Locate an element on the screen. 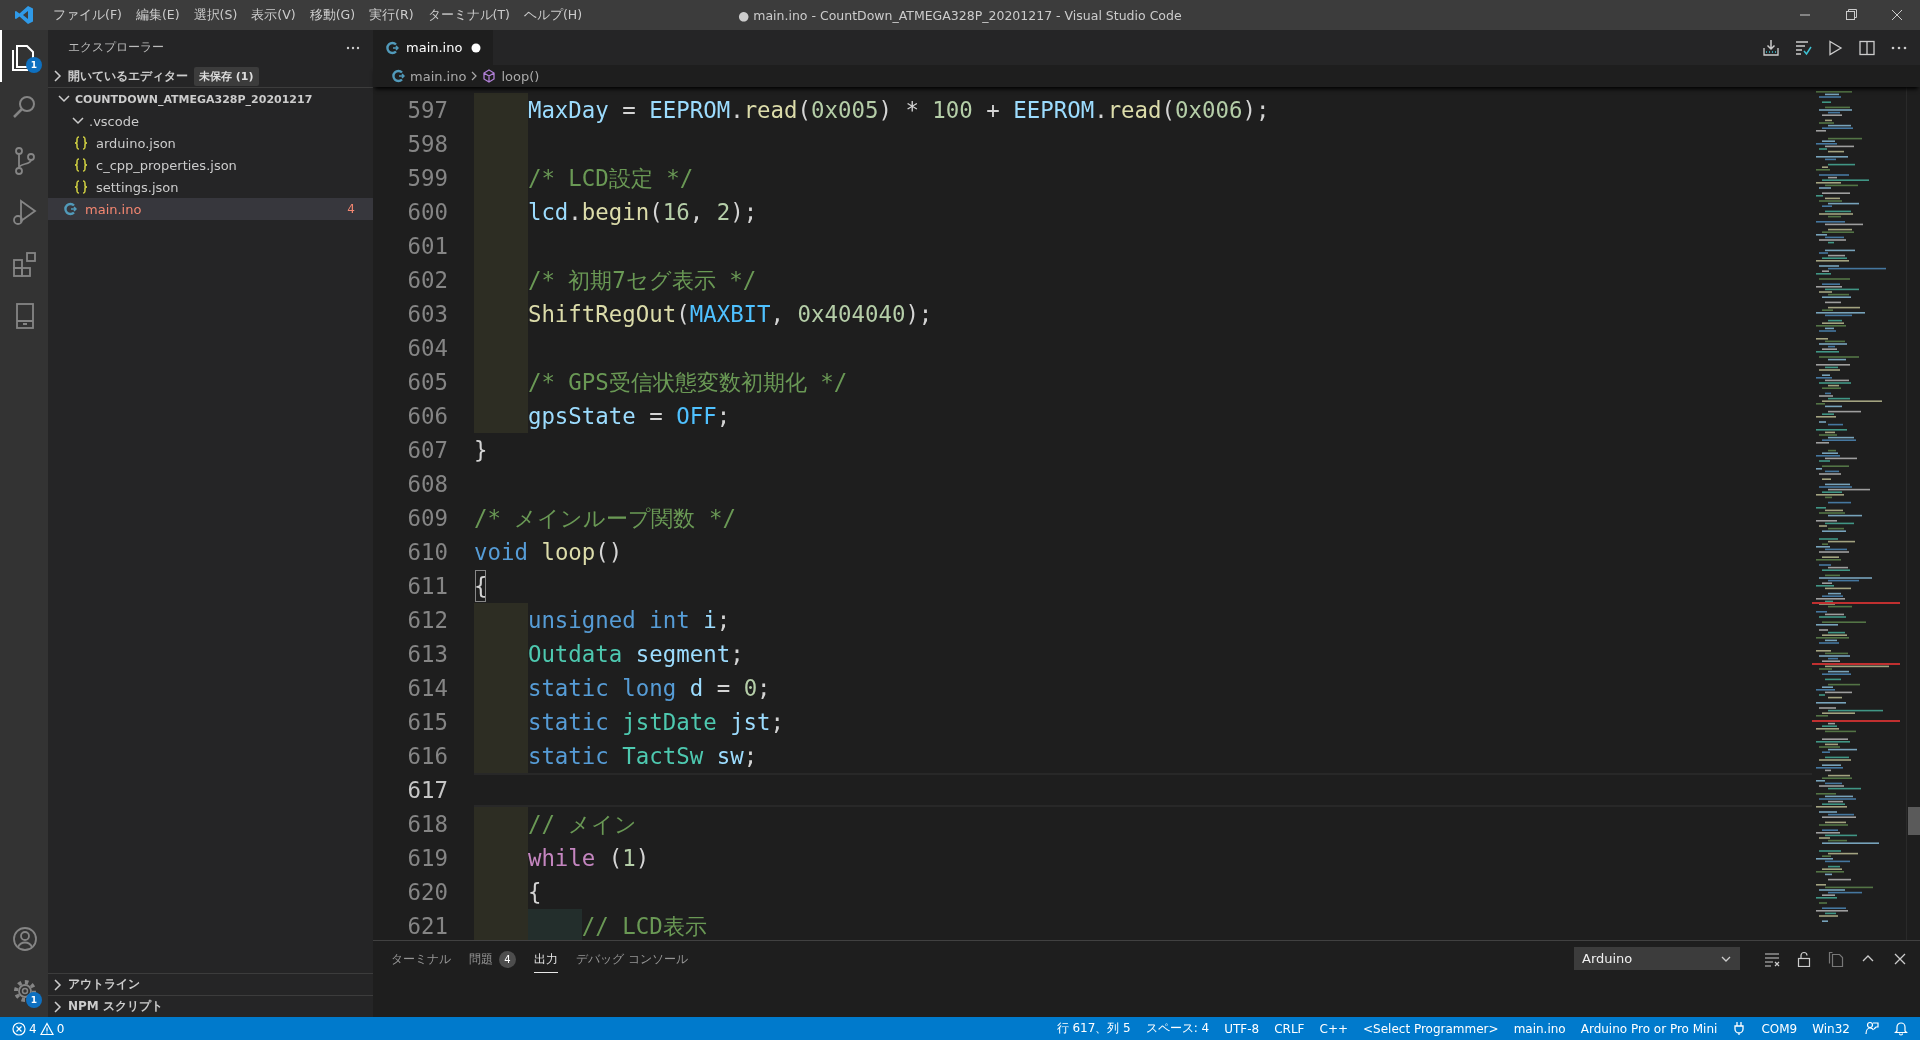 The height and width of the screenshot is (1040, 1920). line-number: 621 is located at coordinates (427, 926).